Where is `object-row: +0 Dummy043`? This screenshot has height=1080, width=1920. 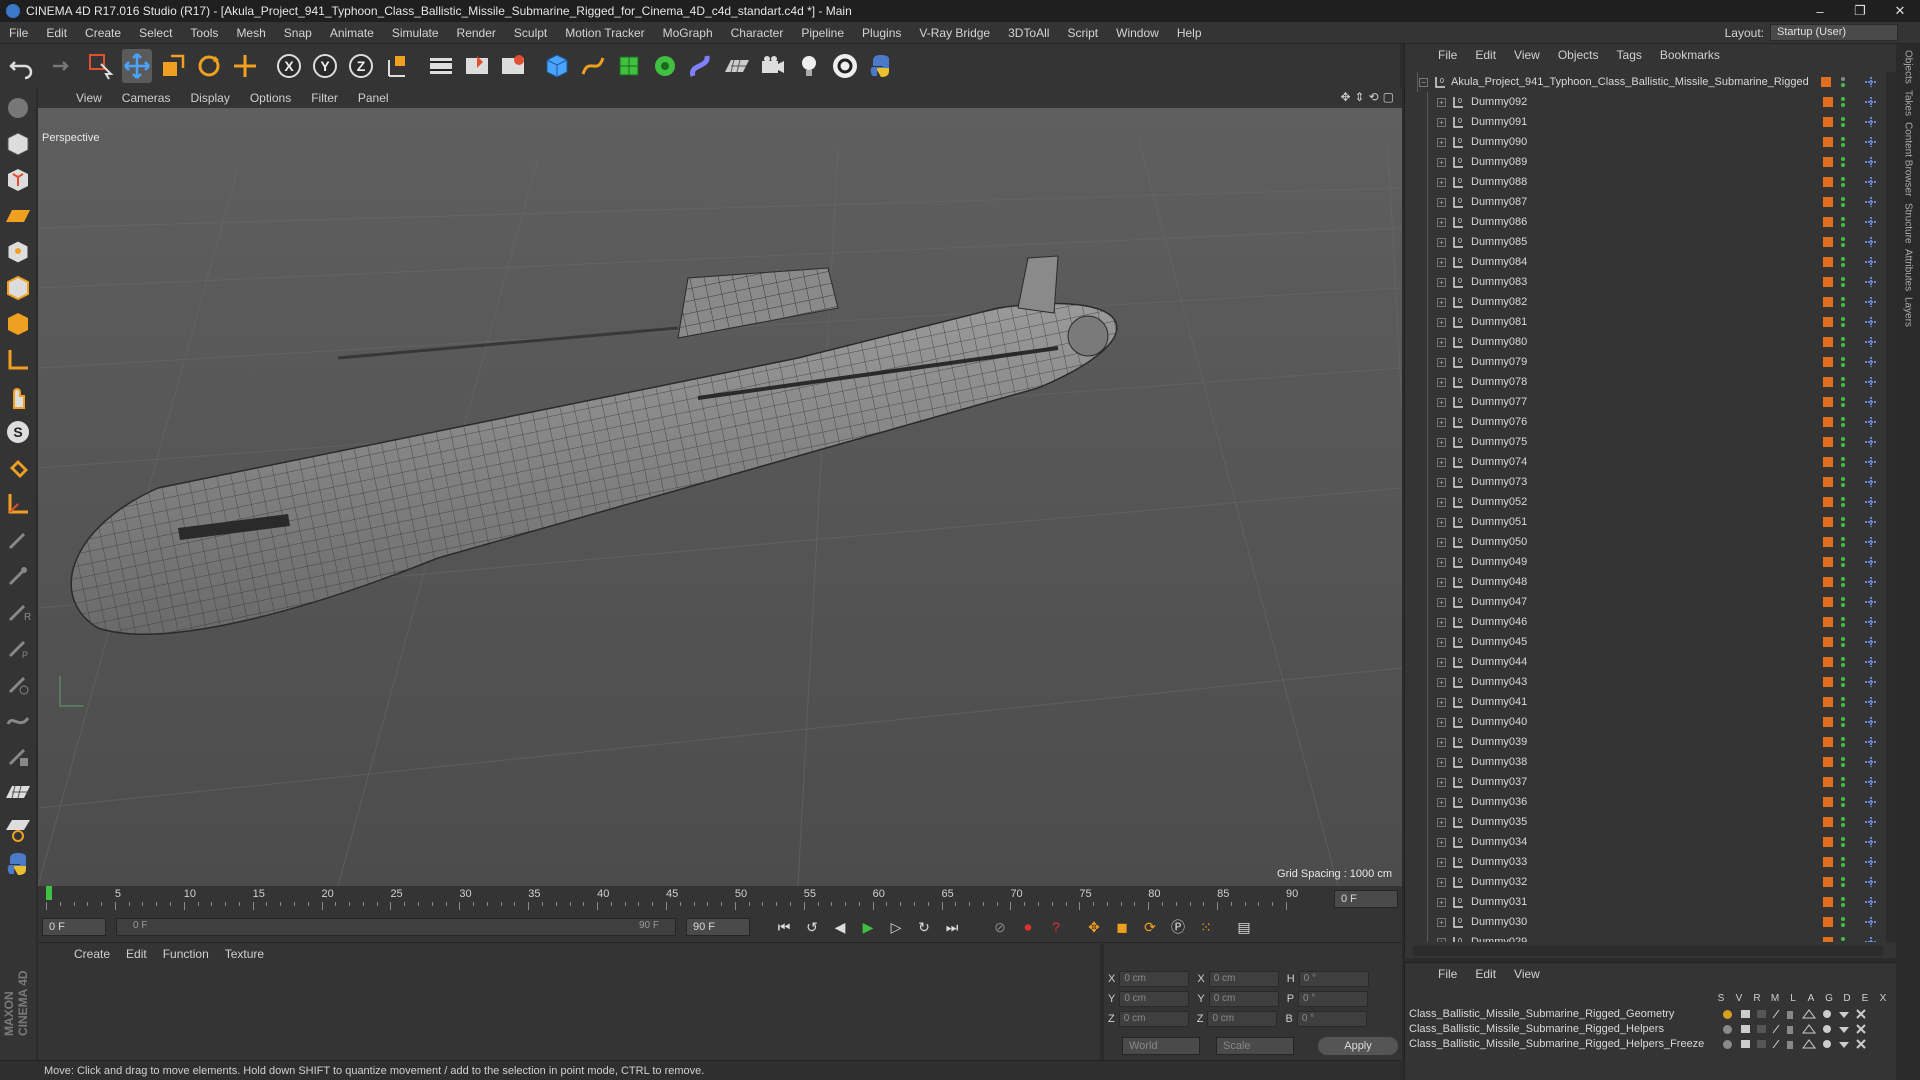
object-row: +0 Dummy043 is located at coordinates (1651, 682).